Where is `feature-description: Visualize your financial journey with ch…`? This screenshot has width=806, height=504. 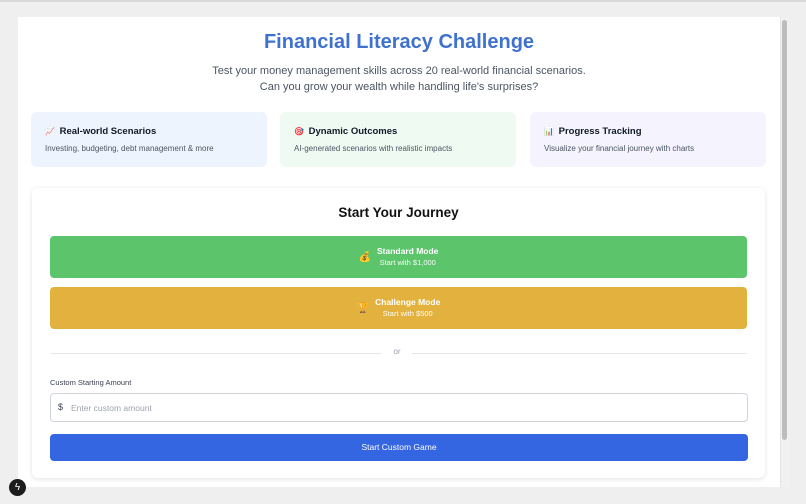
feature-description: Visualize your financial journey with ch… is located at coordinates (619, 148).